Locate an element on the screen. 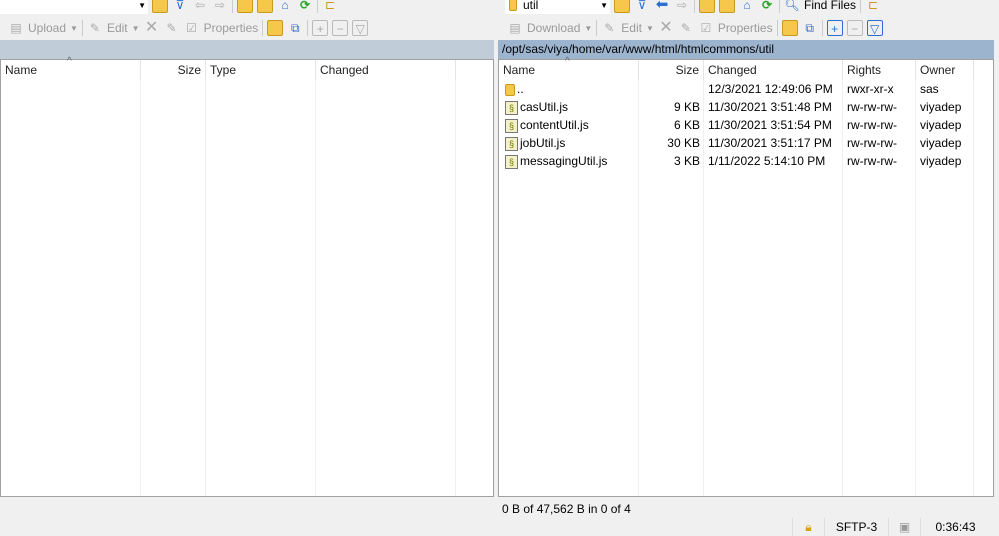  column-owner: Owner is located at coordinates (945, 70).